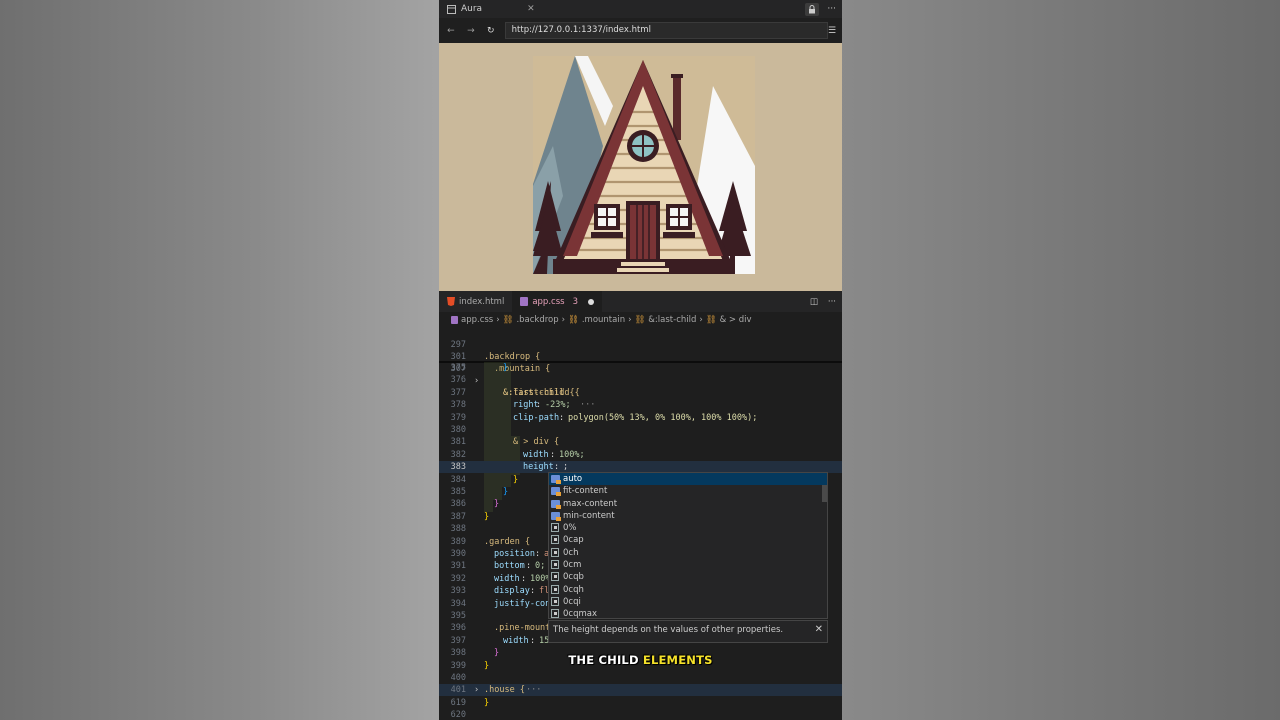 This screenshot has height=720, width=1280. I want to click on code-line: 382 width:100%;, so click(640, 455).